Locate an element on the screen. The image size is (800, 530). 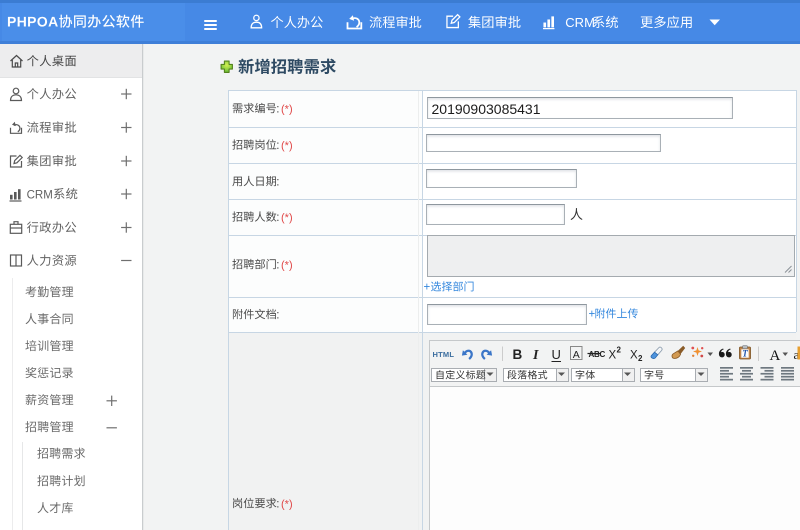
svg-text: 20190903085431 is located at coordinates (486, 109).